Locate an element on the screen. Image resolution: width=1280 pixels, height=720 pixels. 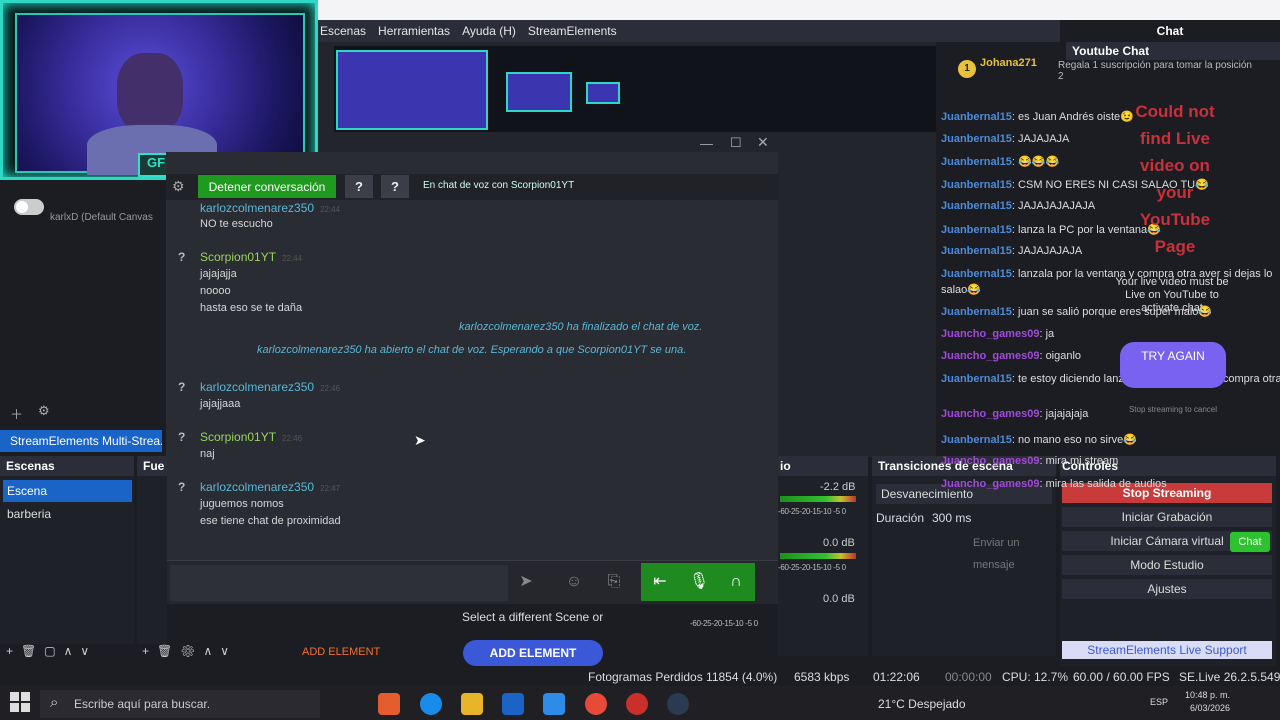
chat-button: Chat is located at coordinates (1250, 542).